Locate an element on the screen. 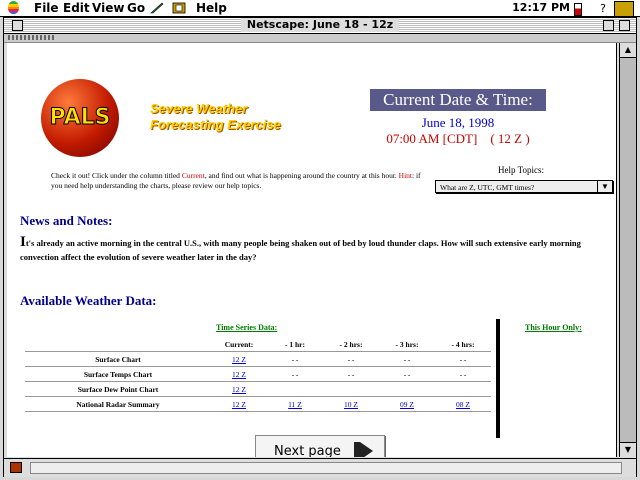 This screenshot has height=480, width=640. headline-line-1: Severe Weather is located at coordinates (199, 108).